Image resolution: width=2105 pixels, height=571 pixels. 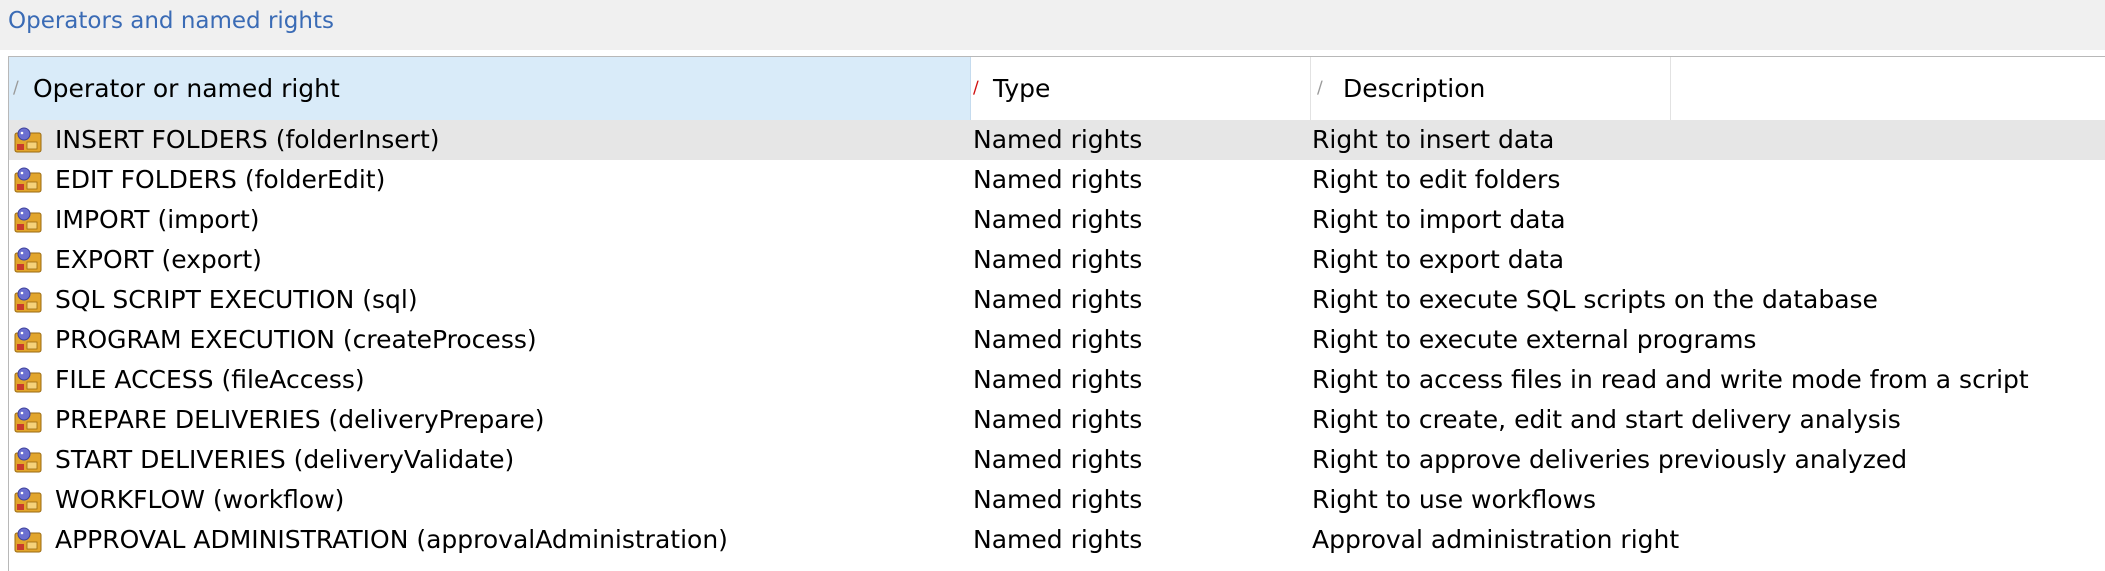 What do you see at coordinates (1438, 259) in the screenshot?
I see `row-description: Right to export data` at bounding box center [1438, 259].